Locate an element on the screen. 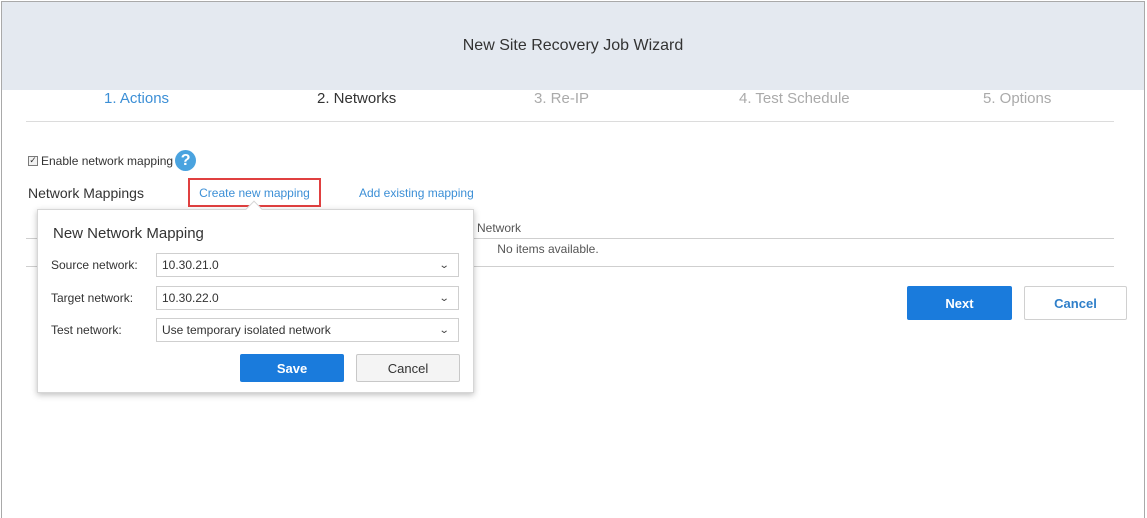 This screenshot has height=518, width=1147. enable-mapping-label: Enable network mapping is located at coordinates (107, 161).